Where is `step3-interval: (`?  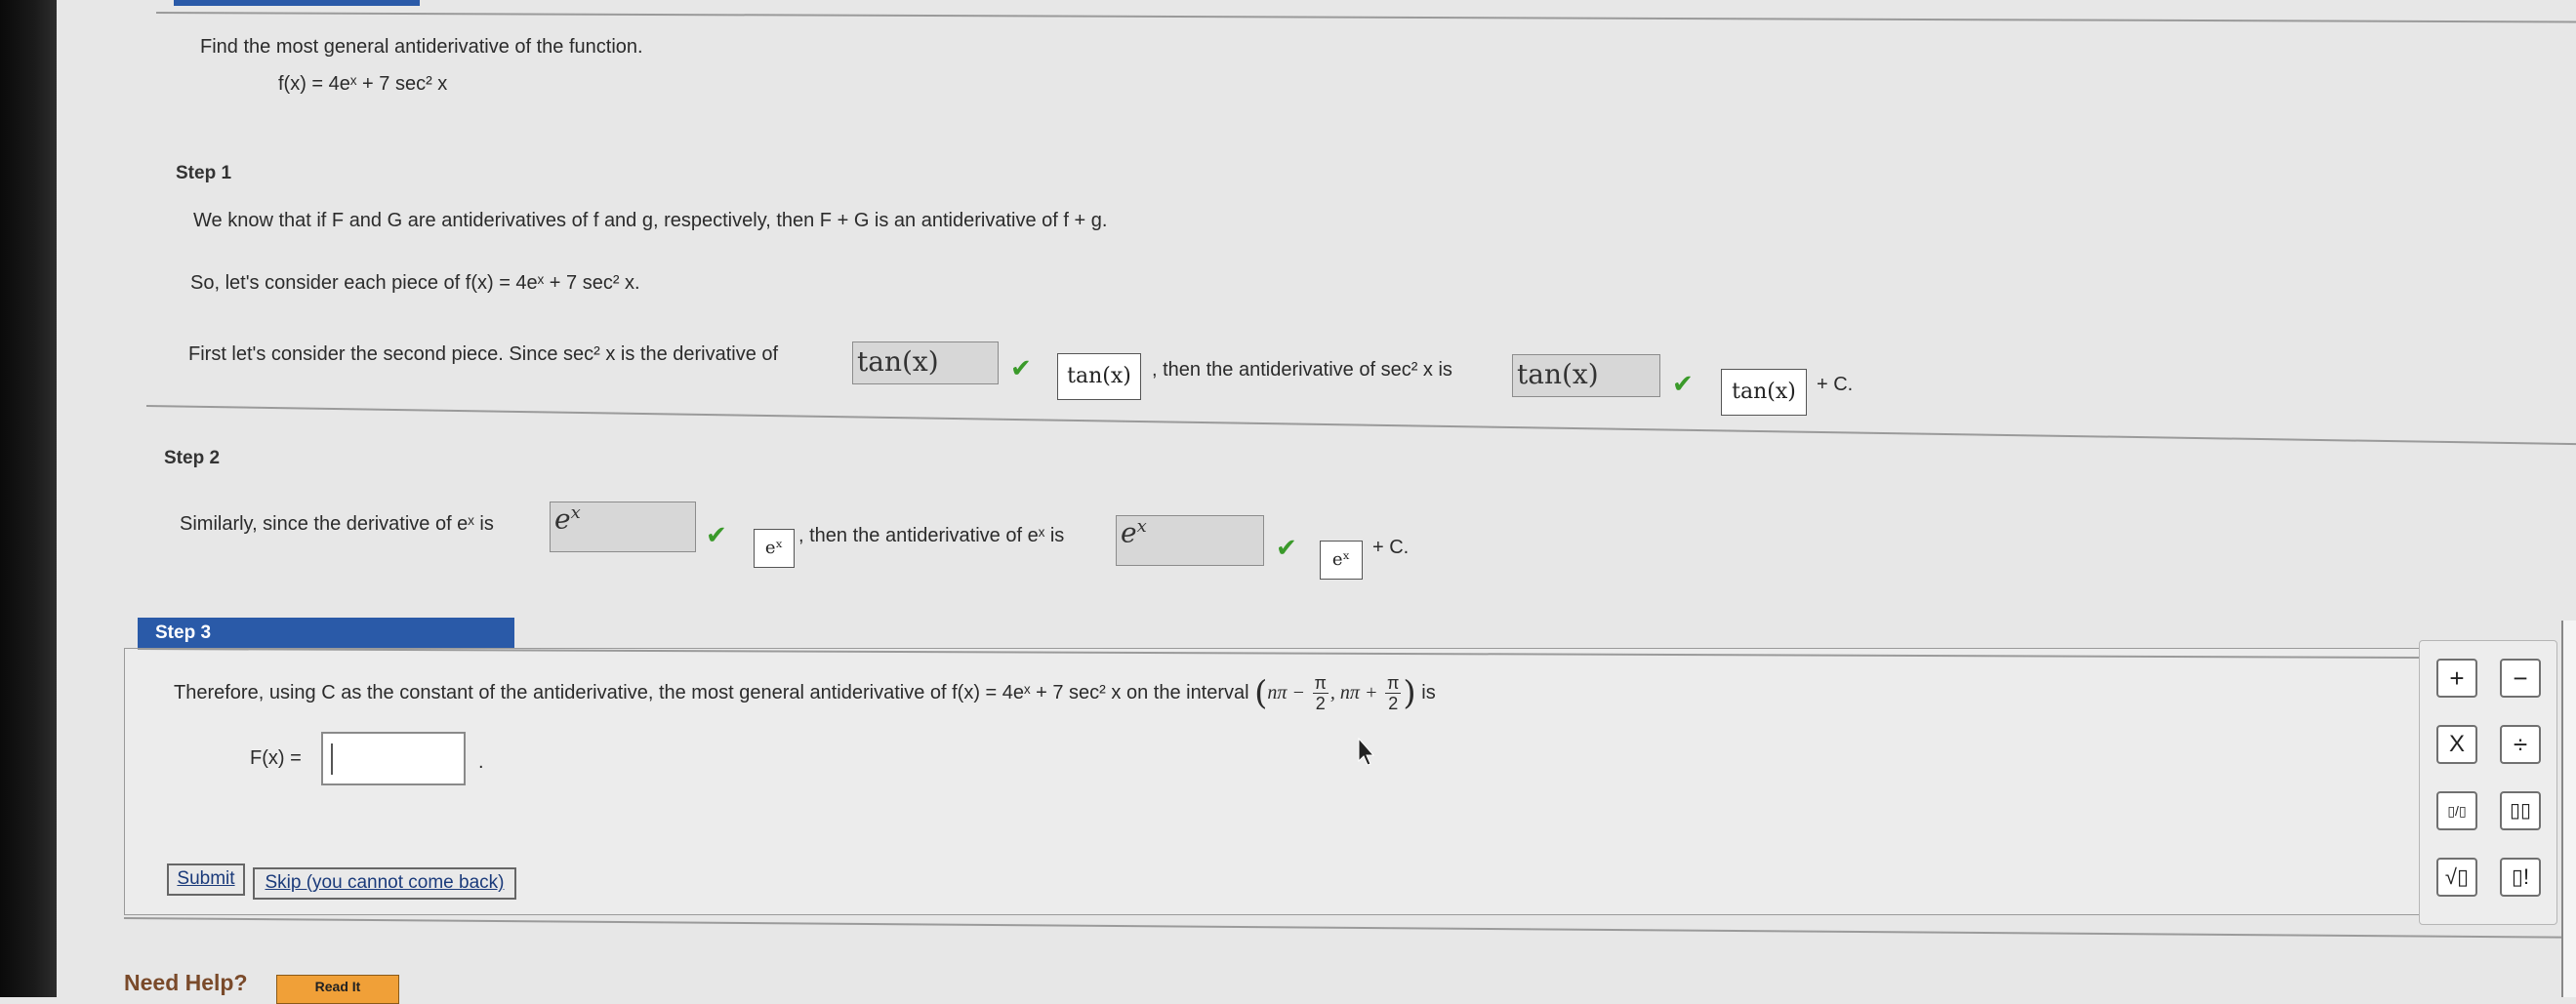 step3-interval: ( is located at coordinates (1261, 693).